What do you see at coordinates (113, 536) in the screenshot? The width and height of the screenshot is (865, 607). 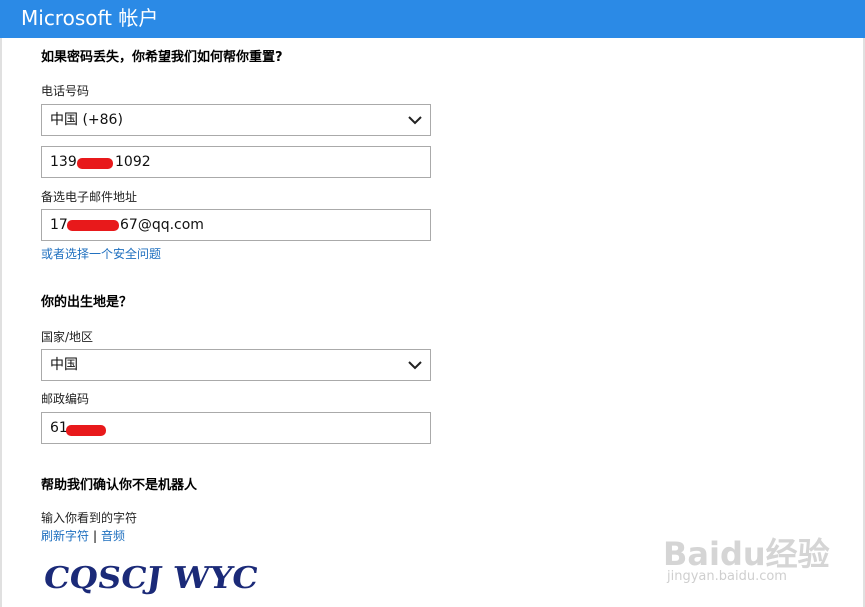 I see `audio-link: 音频` at bounding box center [113, 536].